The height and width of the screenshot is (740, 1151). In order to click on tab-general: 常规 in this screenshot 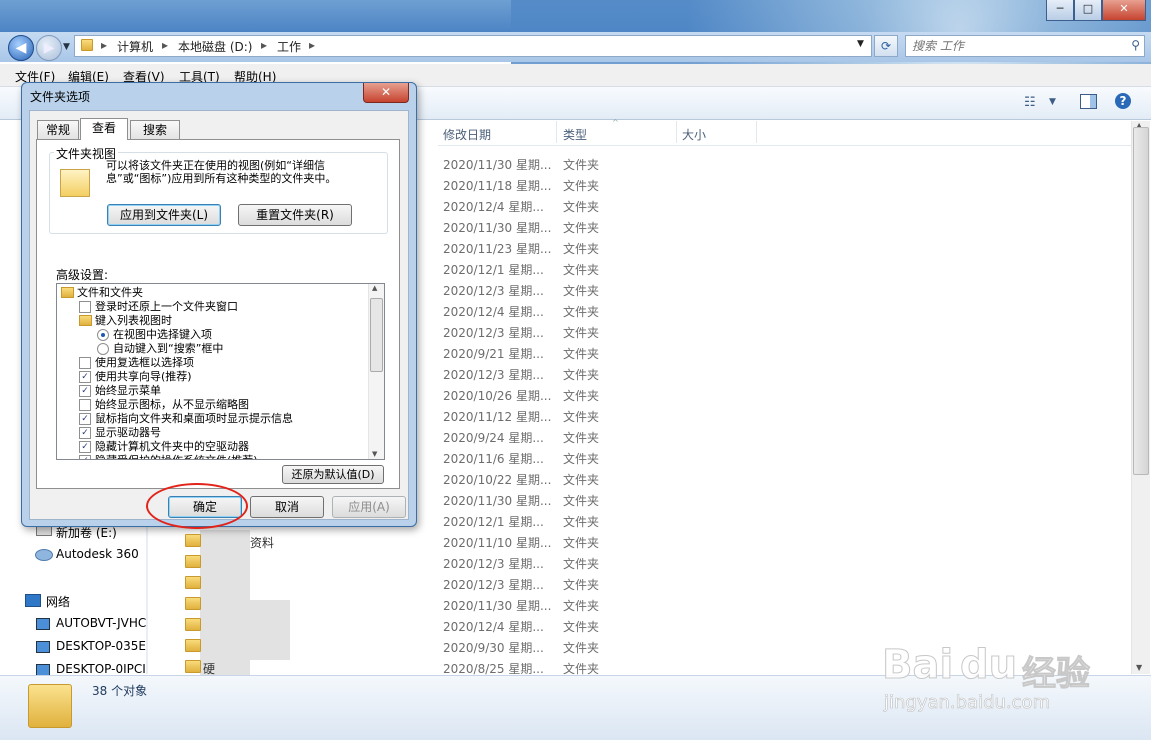, I will do `click(58, 129)`.